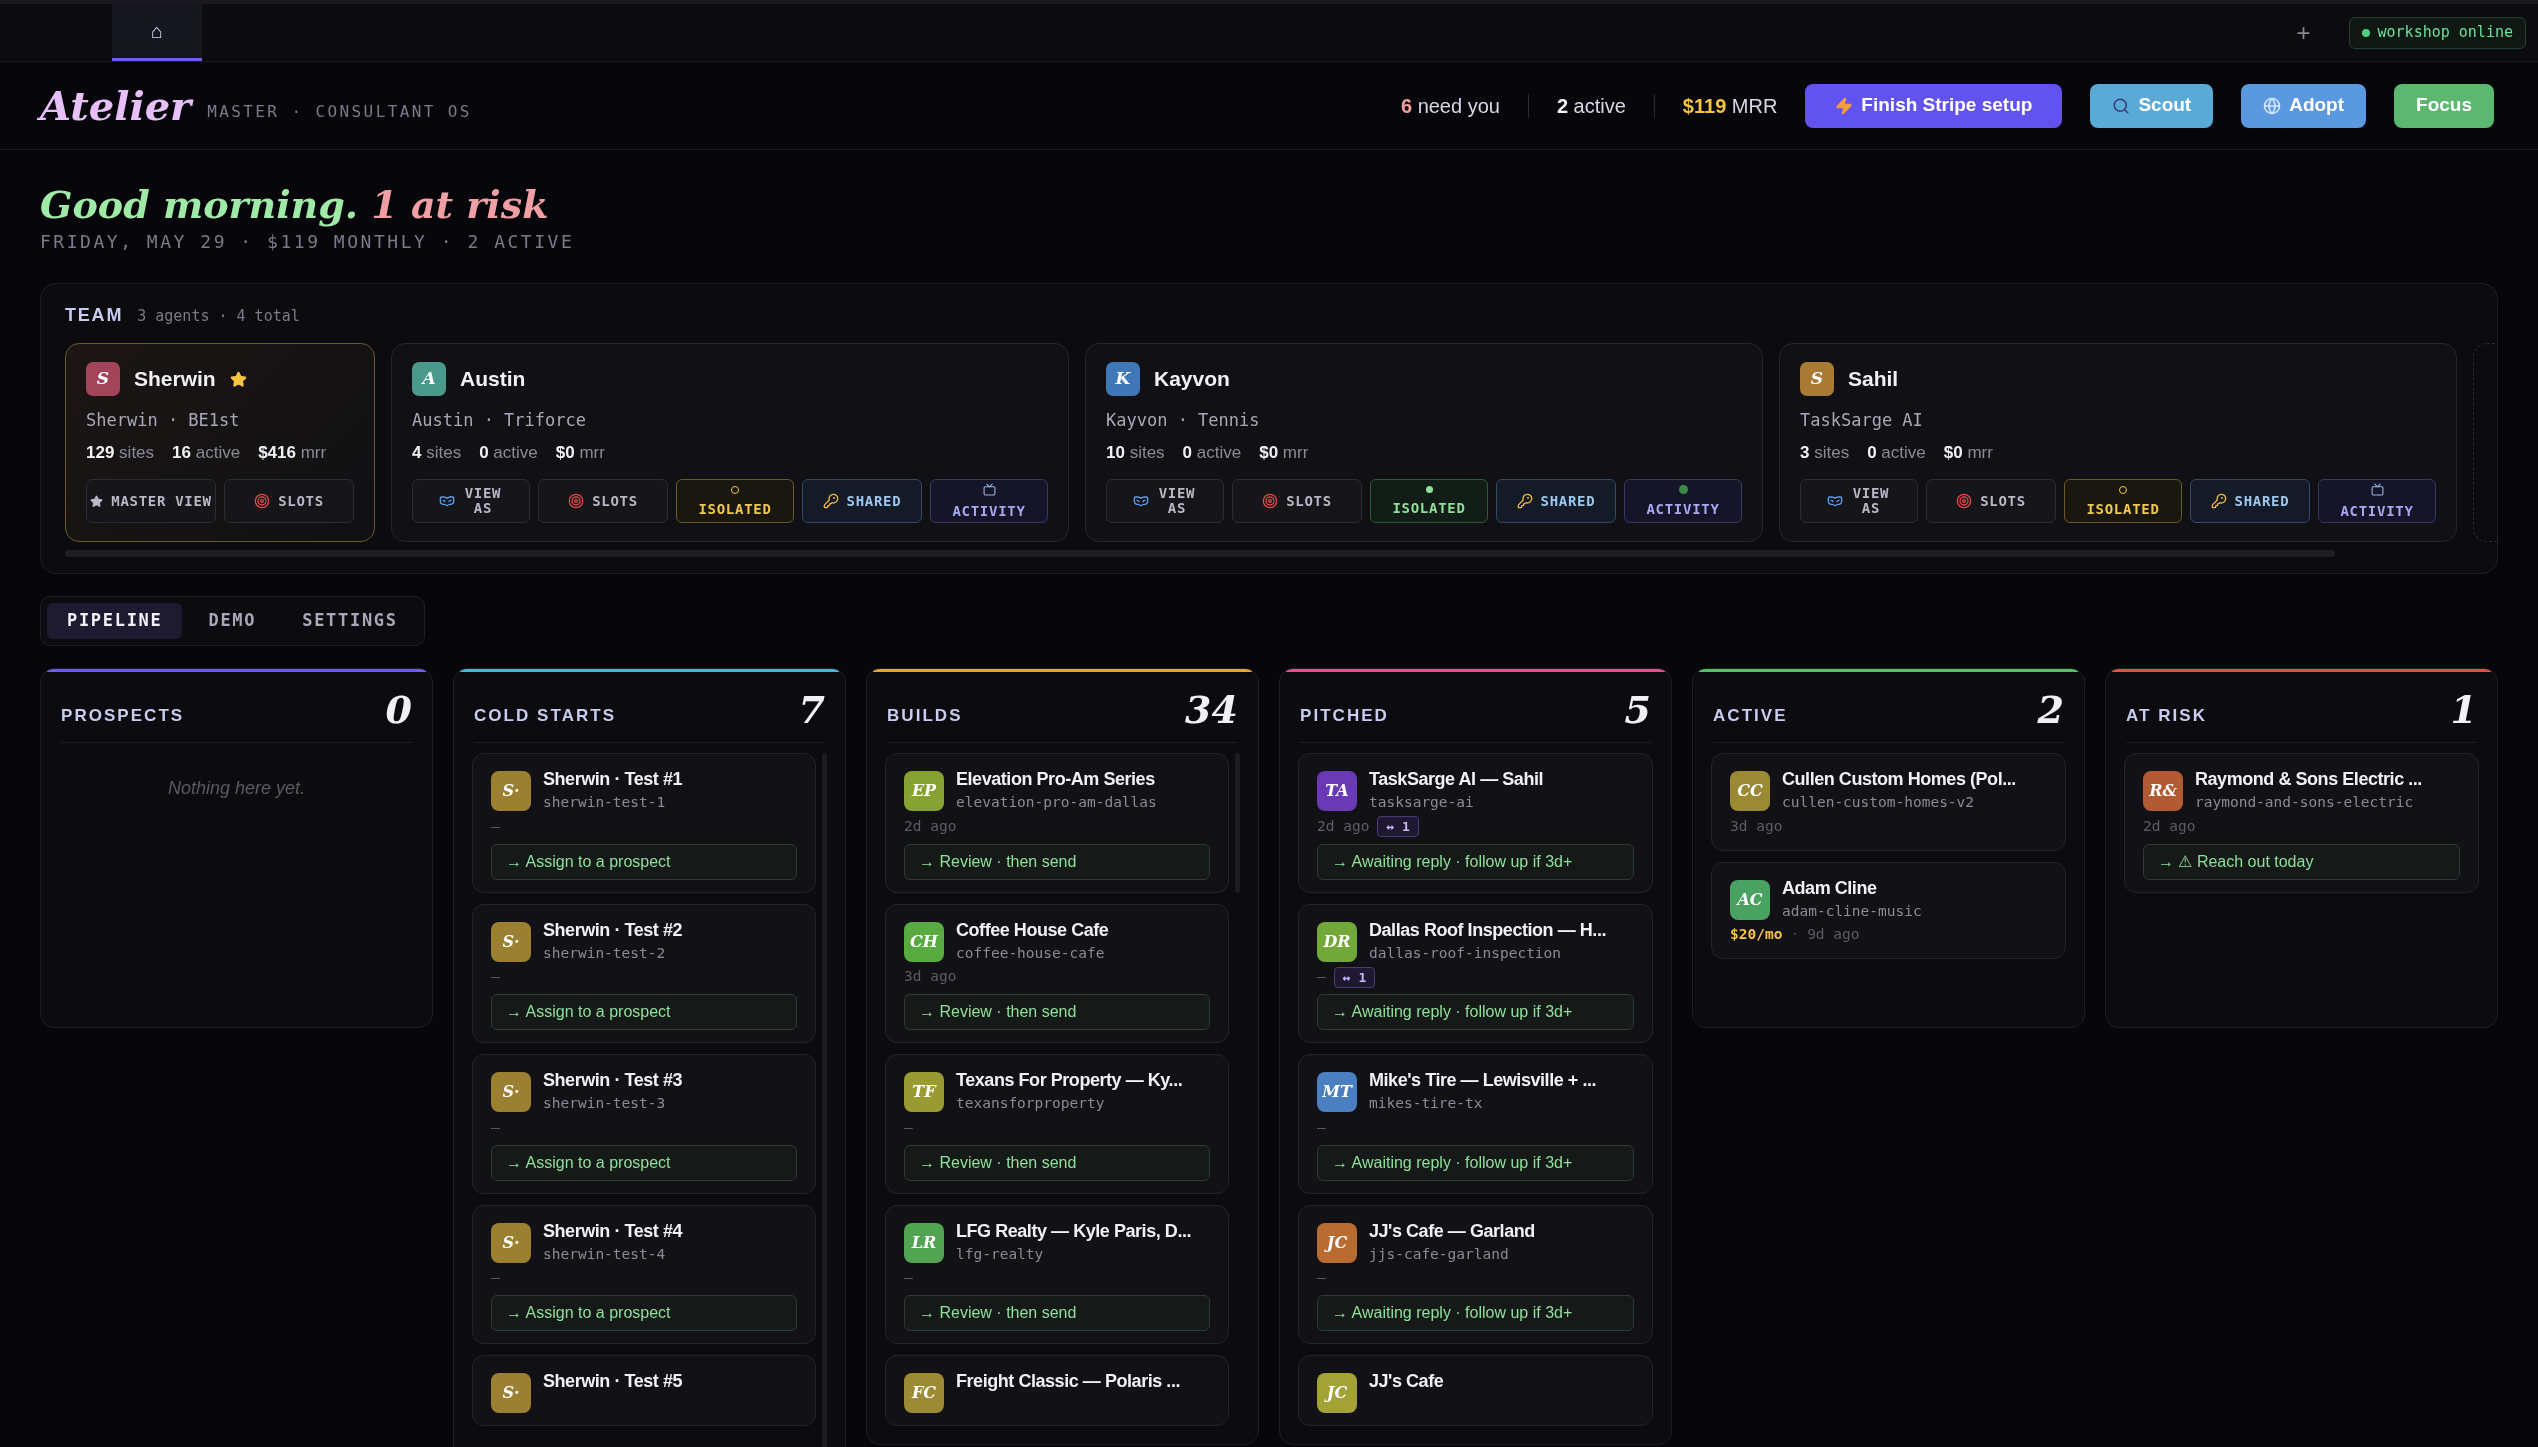  I want to click on agent-subtitle: Kayvon · Tennis, so click(1183, 420).